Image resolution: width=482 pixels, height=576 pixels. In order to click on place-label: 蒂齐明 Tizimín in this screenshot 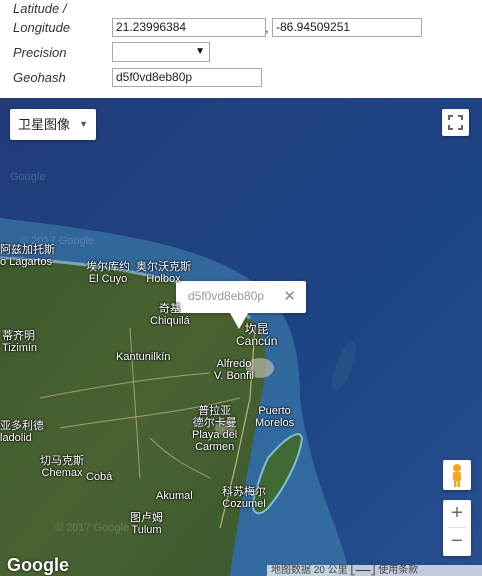, I will do `click(20, 342)`.